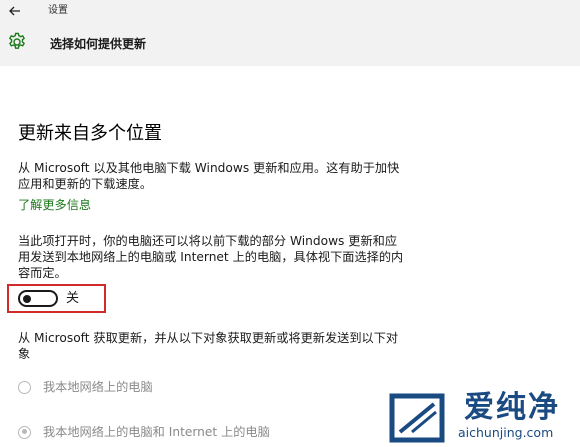 The height and width of the screenshot is (447, 580). I want to click on back-button, so click(15, 11).